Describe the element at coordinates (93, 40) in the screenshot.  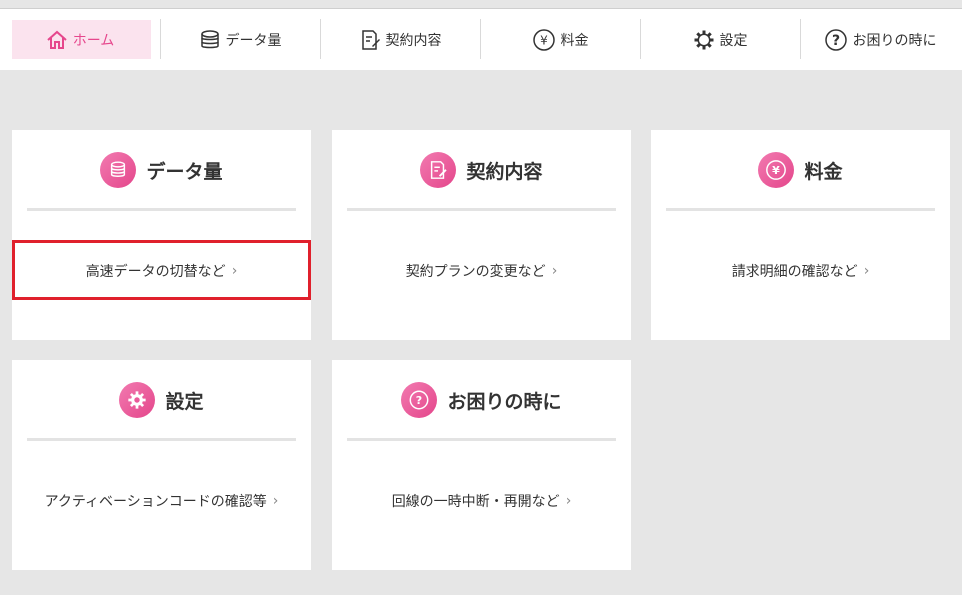
I see `nav-label-home: ホーム` at that location.